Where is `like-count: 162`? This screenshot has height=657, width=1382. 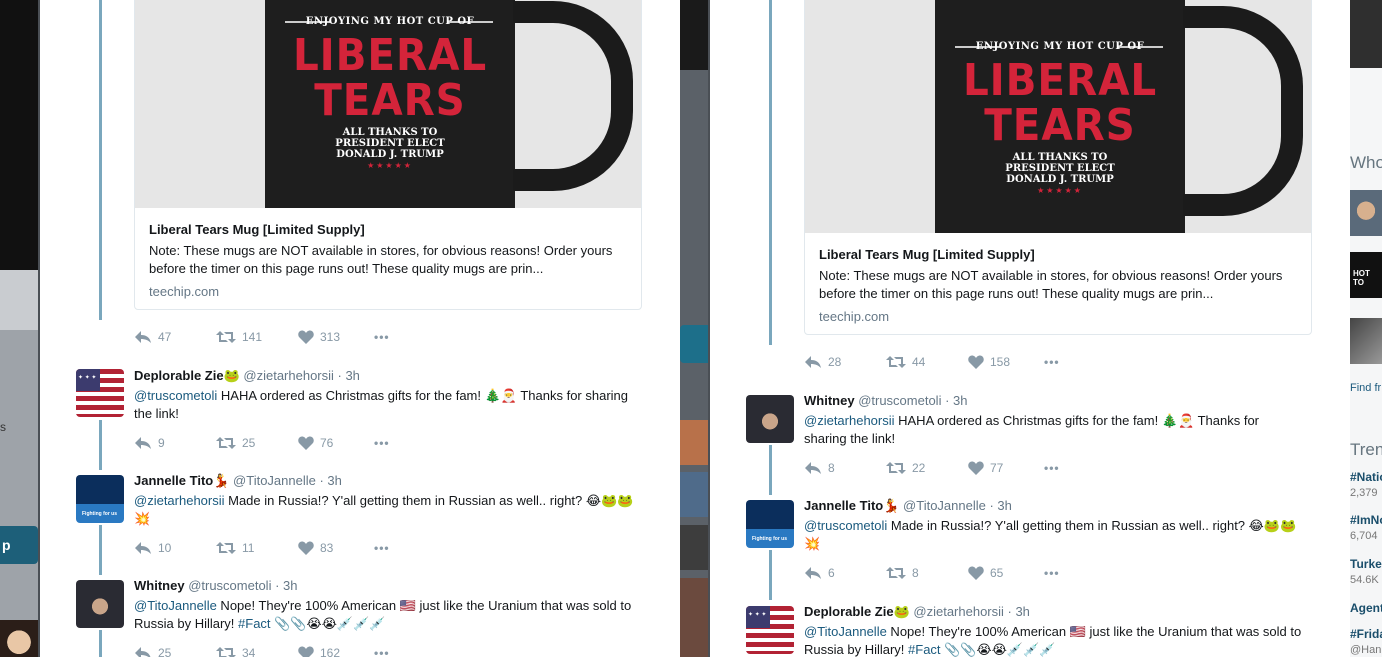 like-count: 162 is located at coordinates (330, 651).